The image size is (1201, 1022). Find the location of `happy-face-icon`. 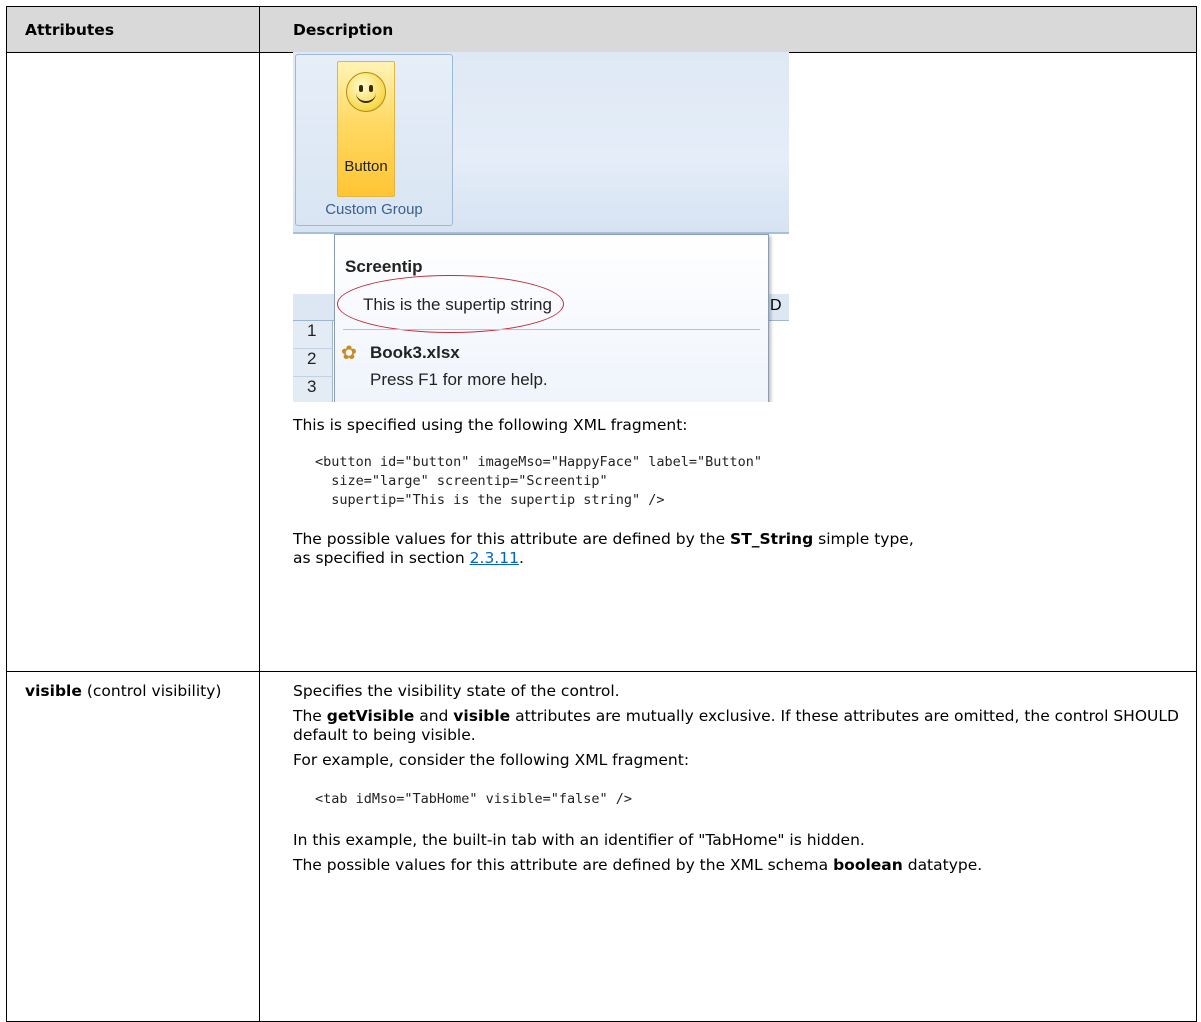

happy-face-icon is located at coordinates (366, 92).